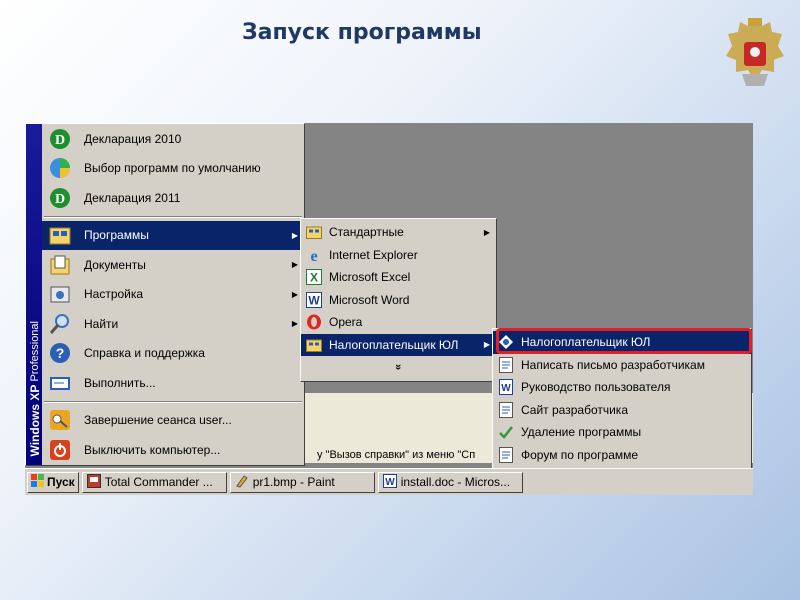  What do you see at coordinates (60, 265) in the screenshot?
I see `documents-icon` at bounding box center [60, 265].